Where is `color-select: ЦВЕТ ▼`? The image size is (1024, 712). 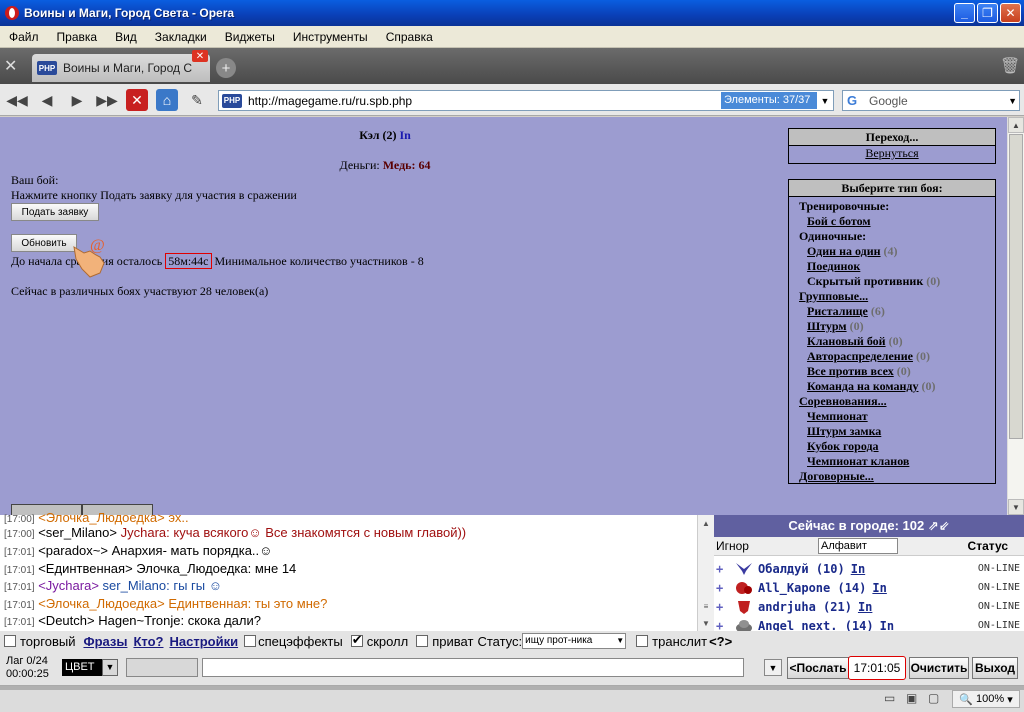
color-select: ЦВЕТ ▼ is located at coordinates (90, 667).